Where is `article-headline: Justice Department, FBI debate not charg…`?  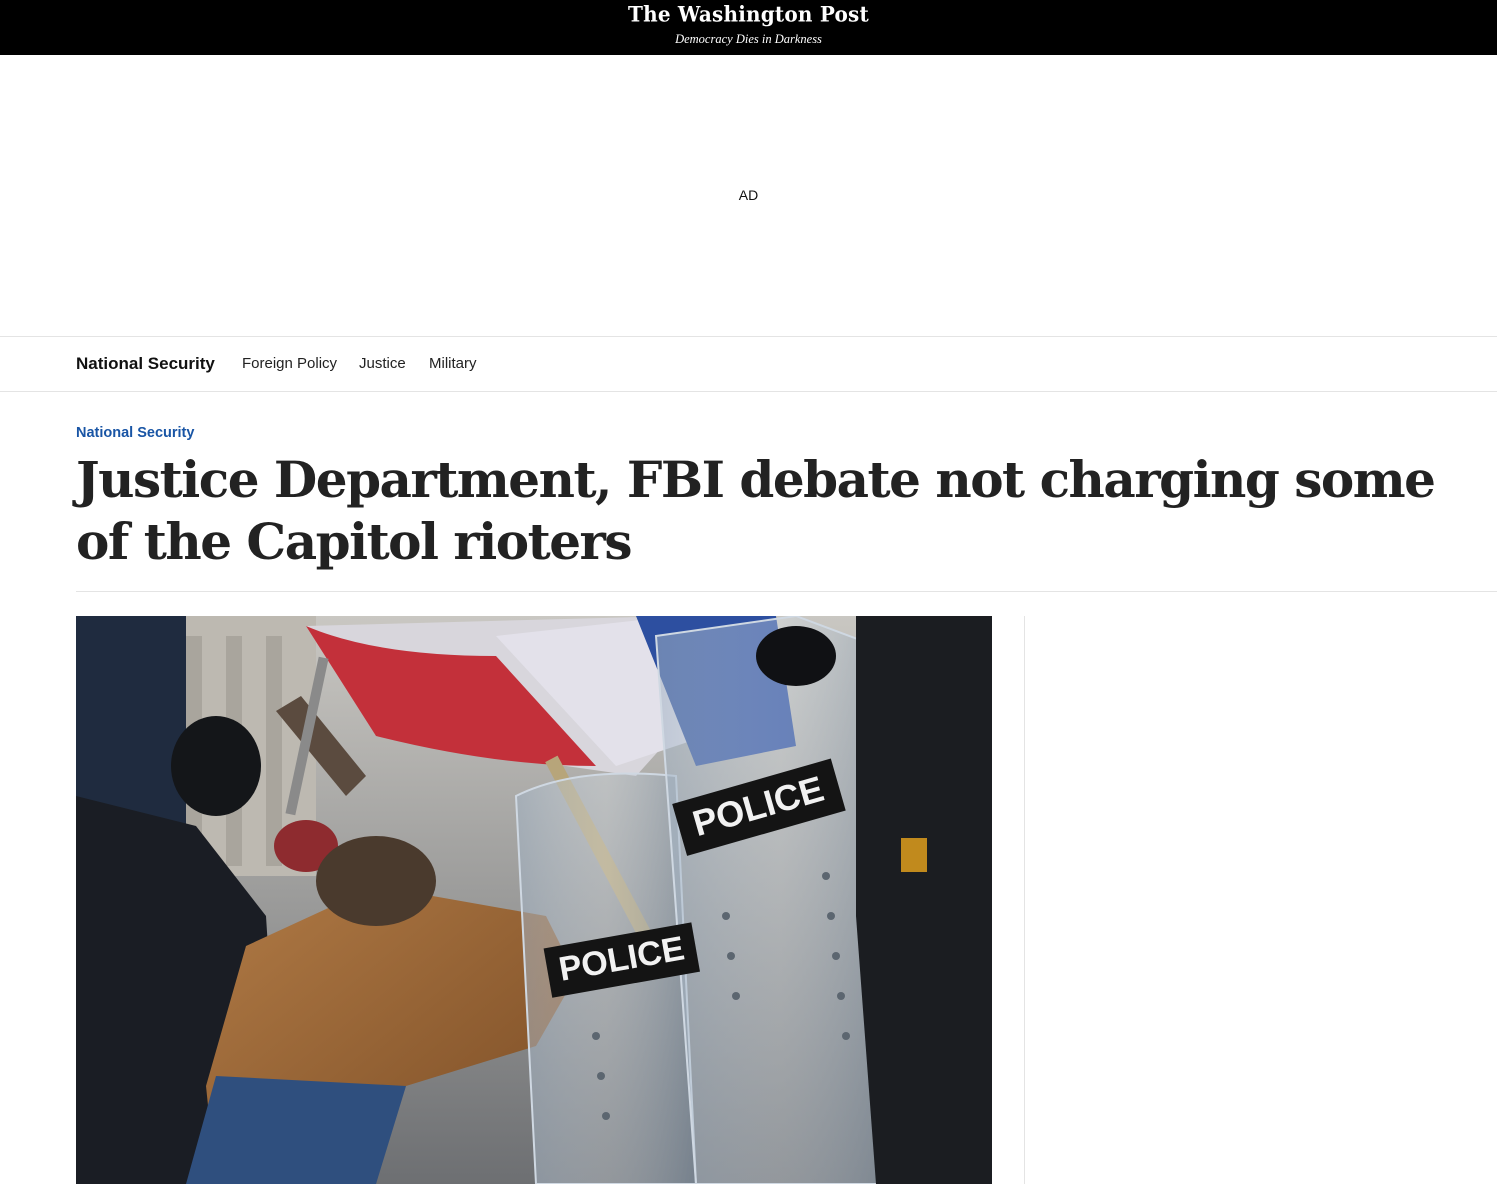
article-headline: Justice Department, FBI debate not charg… is located at coordinates (756, 510).